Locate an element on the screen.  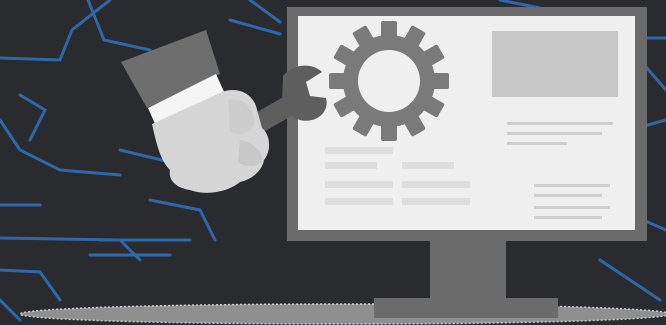
desk-shadow is located at coordinates (342, 314).